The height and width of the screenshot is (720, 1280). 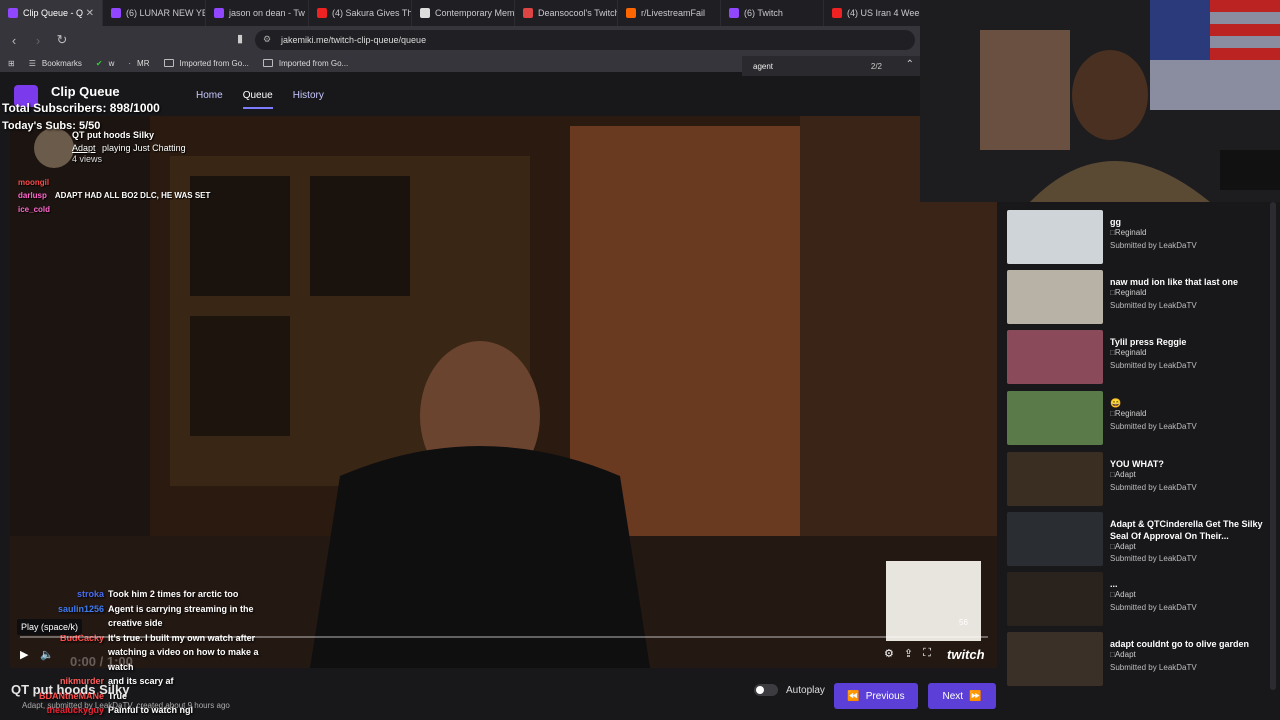 What do you see at coordinates (257, 99) in the screenshot?
I see `nav-queue: Queue` at bounding box center [257, 99].